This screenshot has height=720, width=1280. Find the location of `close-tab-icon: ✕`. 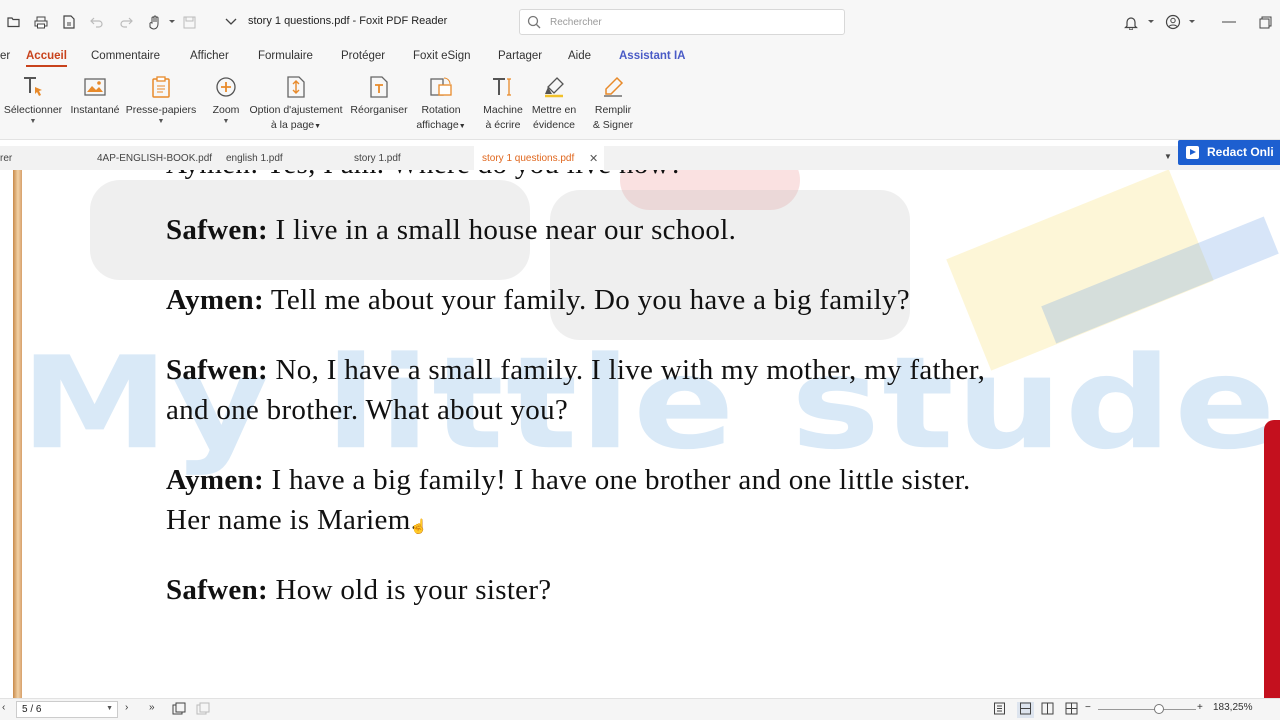

close-tab-icon: ✕ is located at coordinates (593, 158).